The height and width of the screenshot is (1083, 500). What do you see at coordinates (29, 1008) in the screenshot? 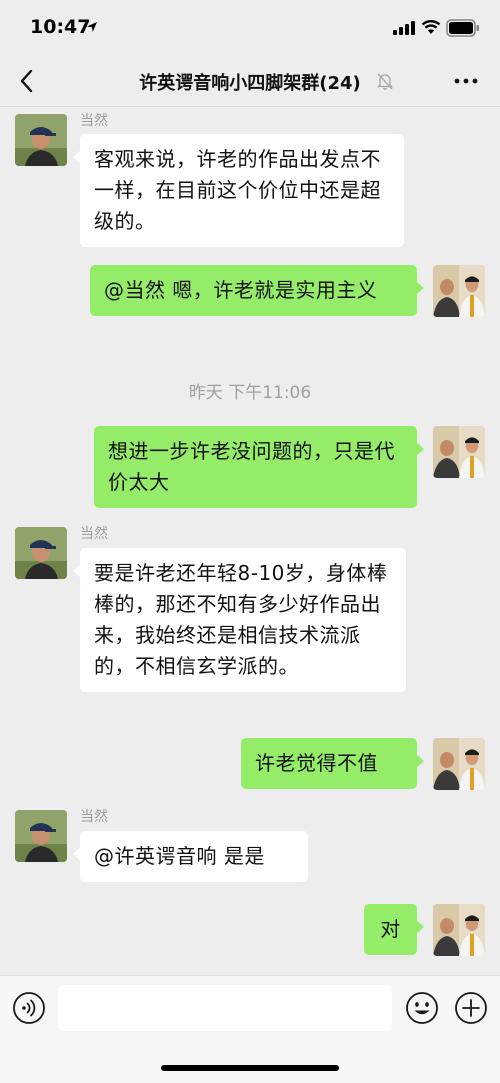
I see `voice-input-icon` at bounding box center [29, 1008].